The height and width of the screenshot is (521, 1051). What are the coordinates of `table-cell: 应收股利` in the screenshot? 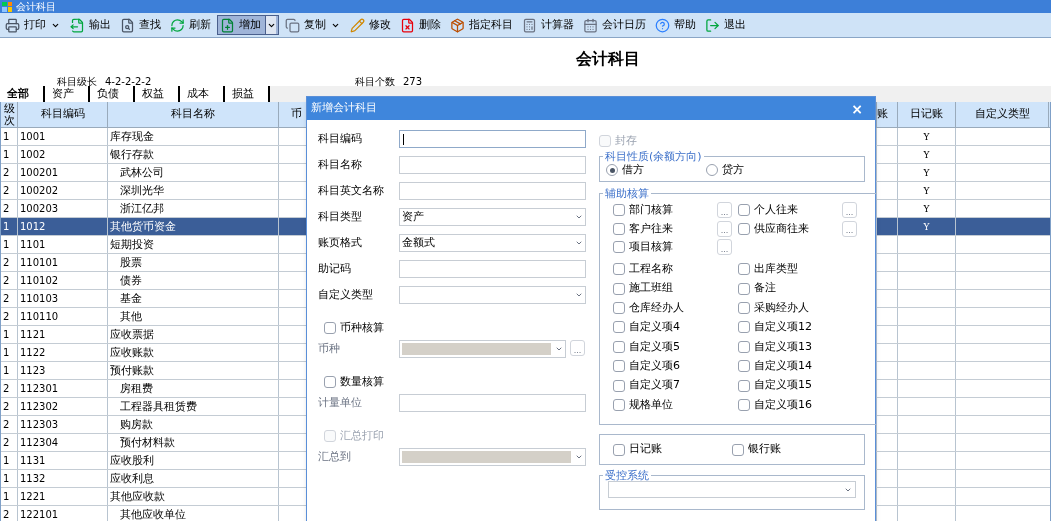 It's located at (132, 460).